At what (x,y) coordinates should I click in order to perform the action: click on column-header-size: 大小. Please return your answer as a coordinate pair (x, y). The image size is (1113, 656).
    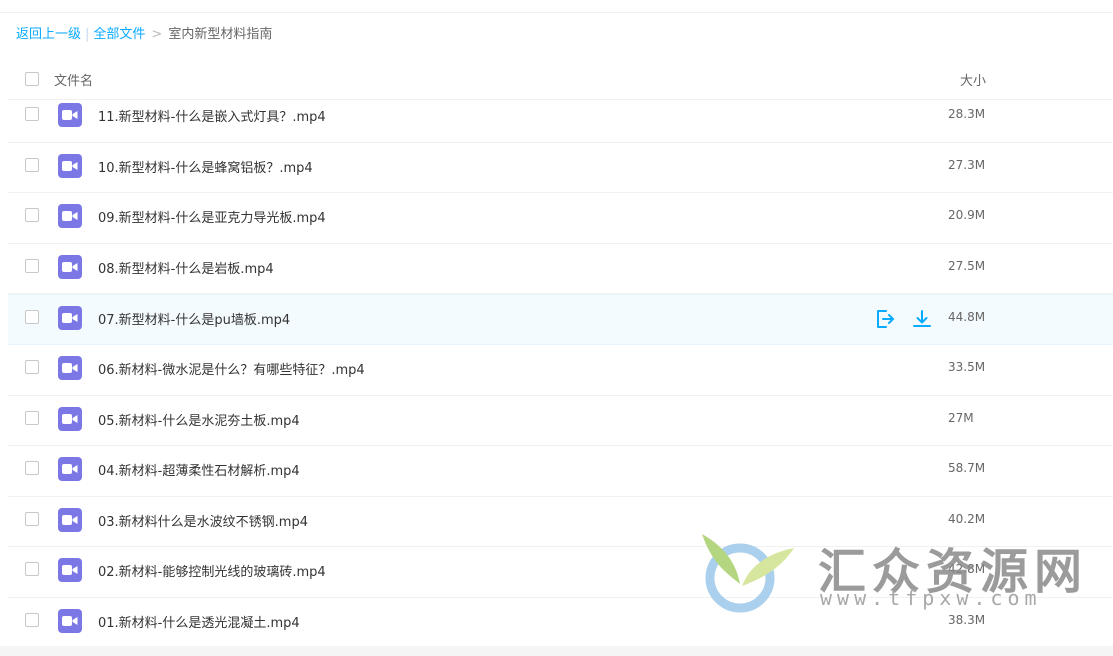
    Looking at the image, I should click on (973, 79).